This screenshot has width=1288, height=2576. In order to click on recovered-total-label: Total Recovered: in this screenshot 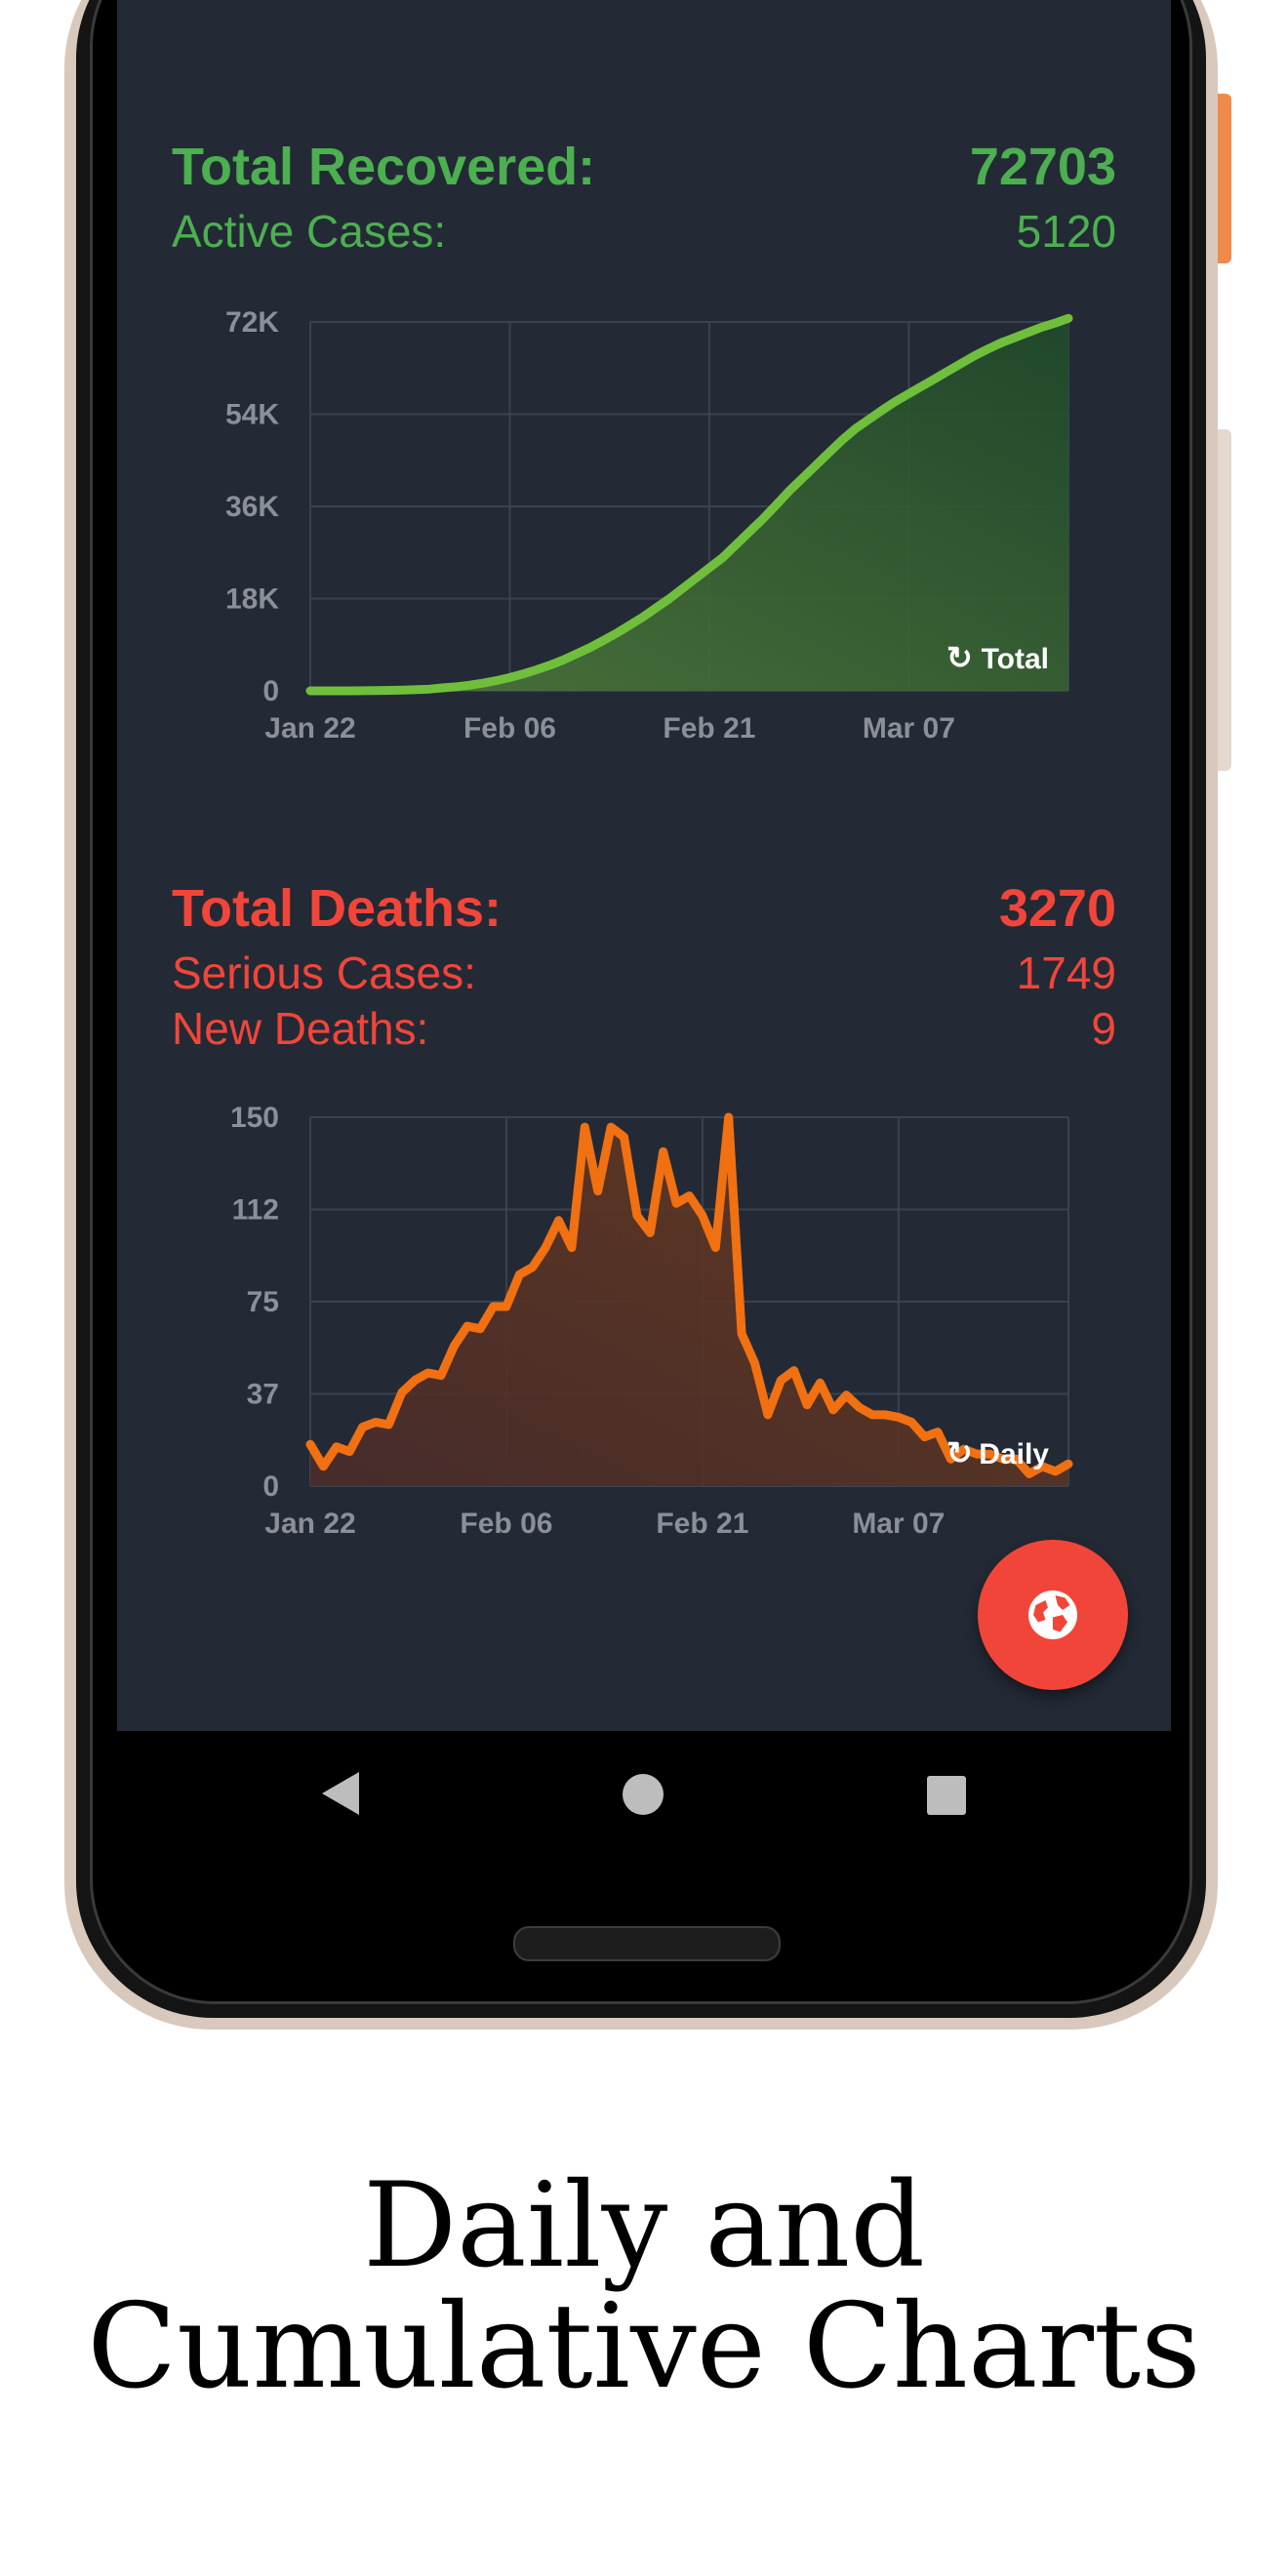, I will do `click(384, 167)`.